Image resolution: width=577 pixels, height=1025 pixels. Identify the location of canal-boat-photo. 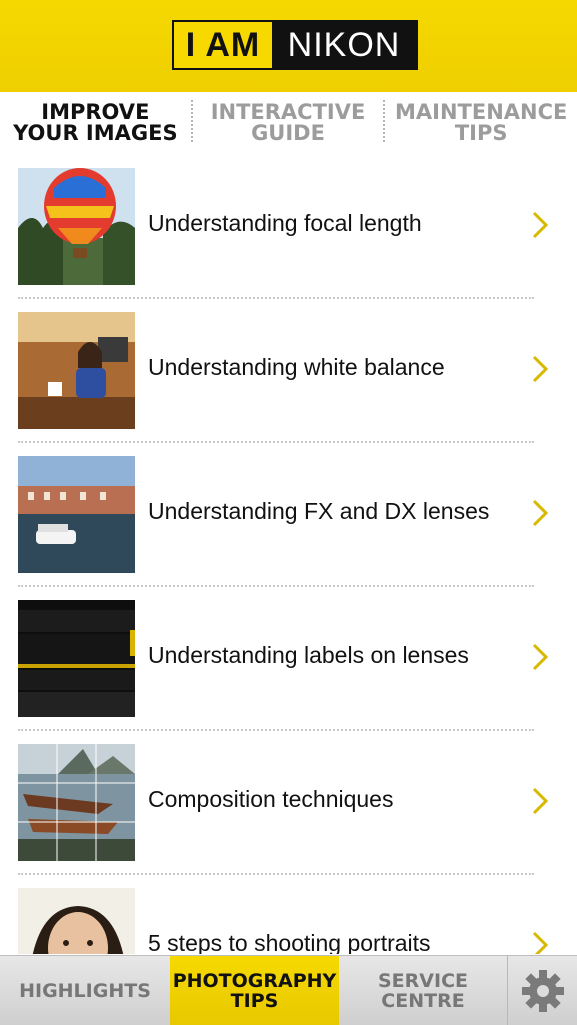
(76, 514).